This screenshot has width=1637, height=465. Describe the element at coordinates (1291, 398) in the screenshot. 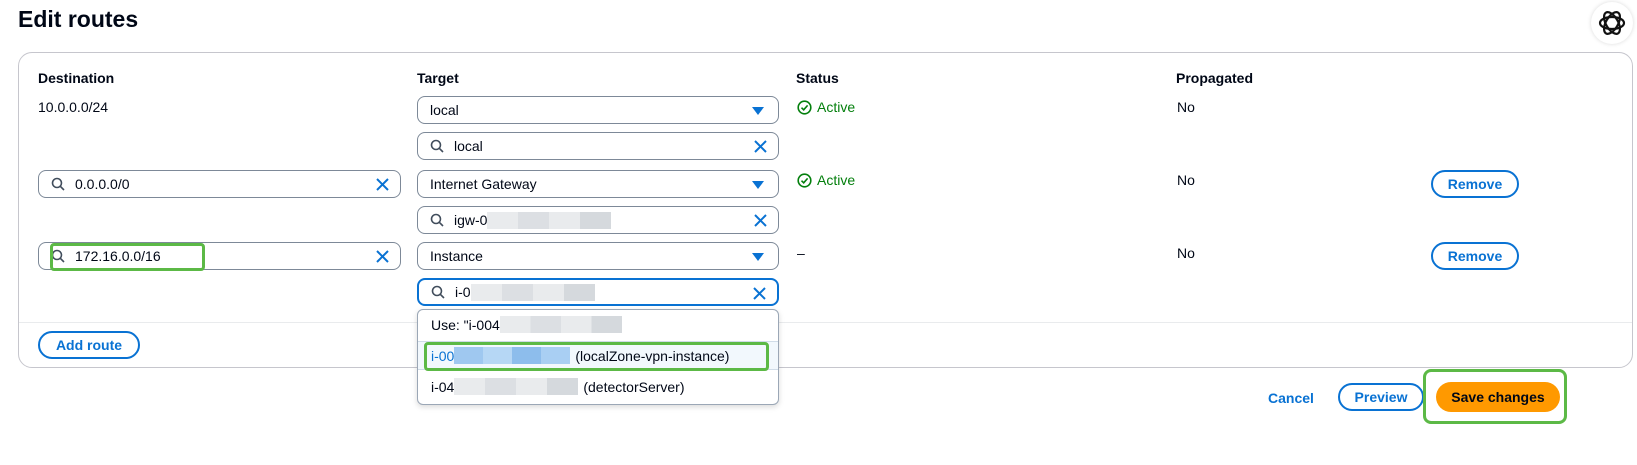

I see `cancel-button: Cancel` at that location.